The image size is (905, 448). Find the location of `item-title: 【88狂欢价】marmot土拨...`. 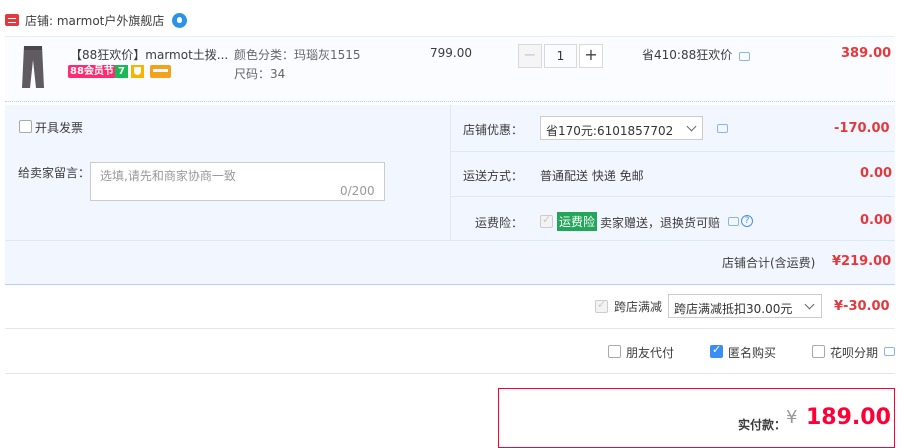

item-title: 【88狂欢价】marmot土拨... is located at coordinates (149, 54).